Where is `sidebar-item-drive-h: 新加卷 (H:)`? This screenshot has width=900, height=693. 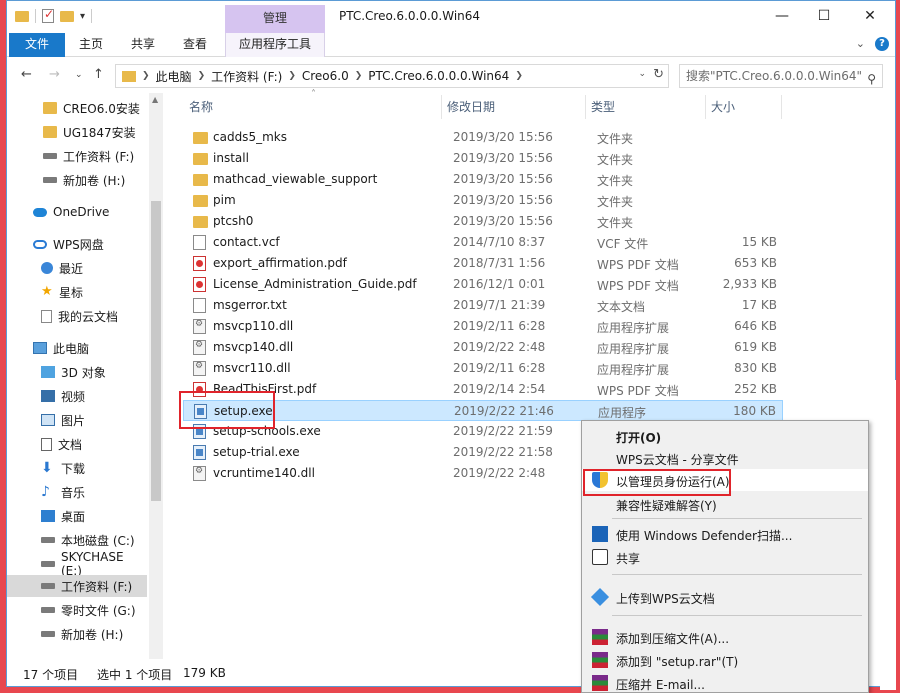 sidebar-item-drive-h: 新加卷 (H:) is located at coordinates (77, 180).